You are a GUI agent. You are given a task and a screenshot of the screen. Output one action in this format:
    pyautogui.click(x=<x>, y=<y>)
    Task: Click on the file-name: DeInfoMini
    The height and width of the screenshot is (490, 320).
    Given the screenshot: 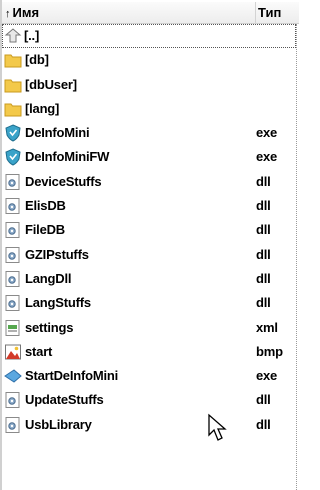 What is the action you would take?
    pyautogui.click(x=57, y=133)
    